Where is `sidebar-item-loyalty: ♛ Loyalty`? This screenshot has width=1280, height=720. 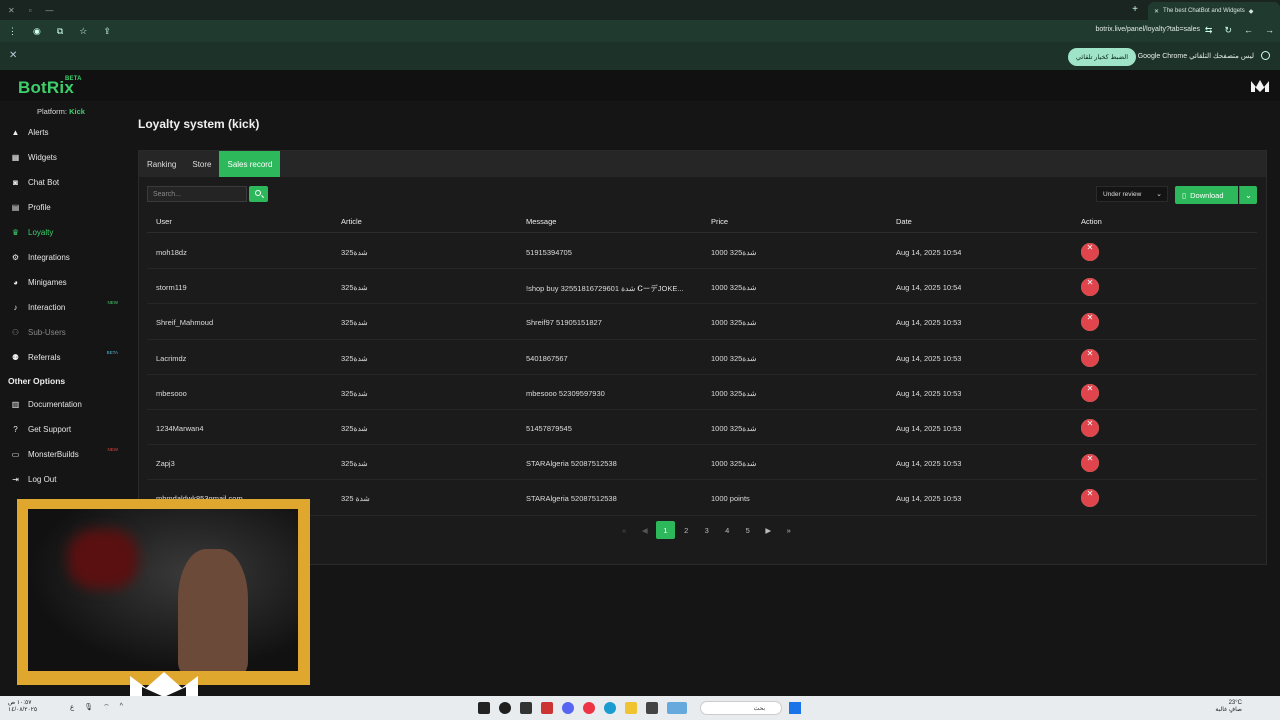
sidebar-item-loyalty: ♛ Loyalty is located at coordinates (63, 232).